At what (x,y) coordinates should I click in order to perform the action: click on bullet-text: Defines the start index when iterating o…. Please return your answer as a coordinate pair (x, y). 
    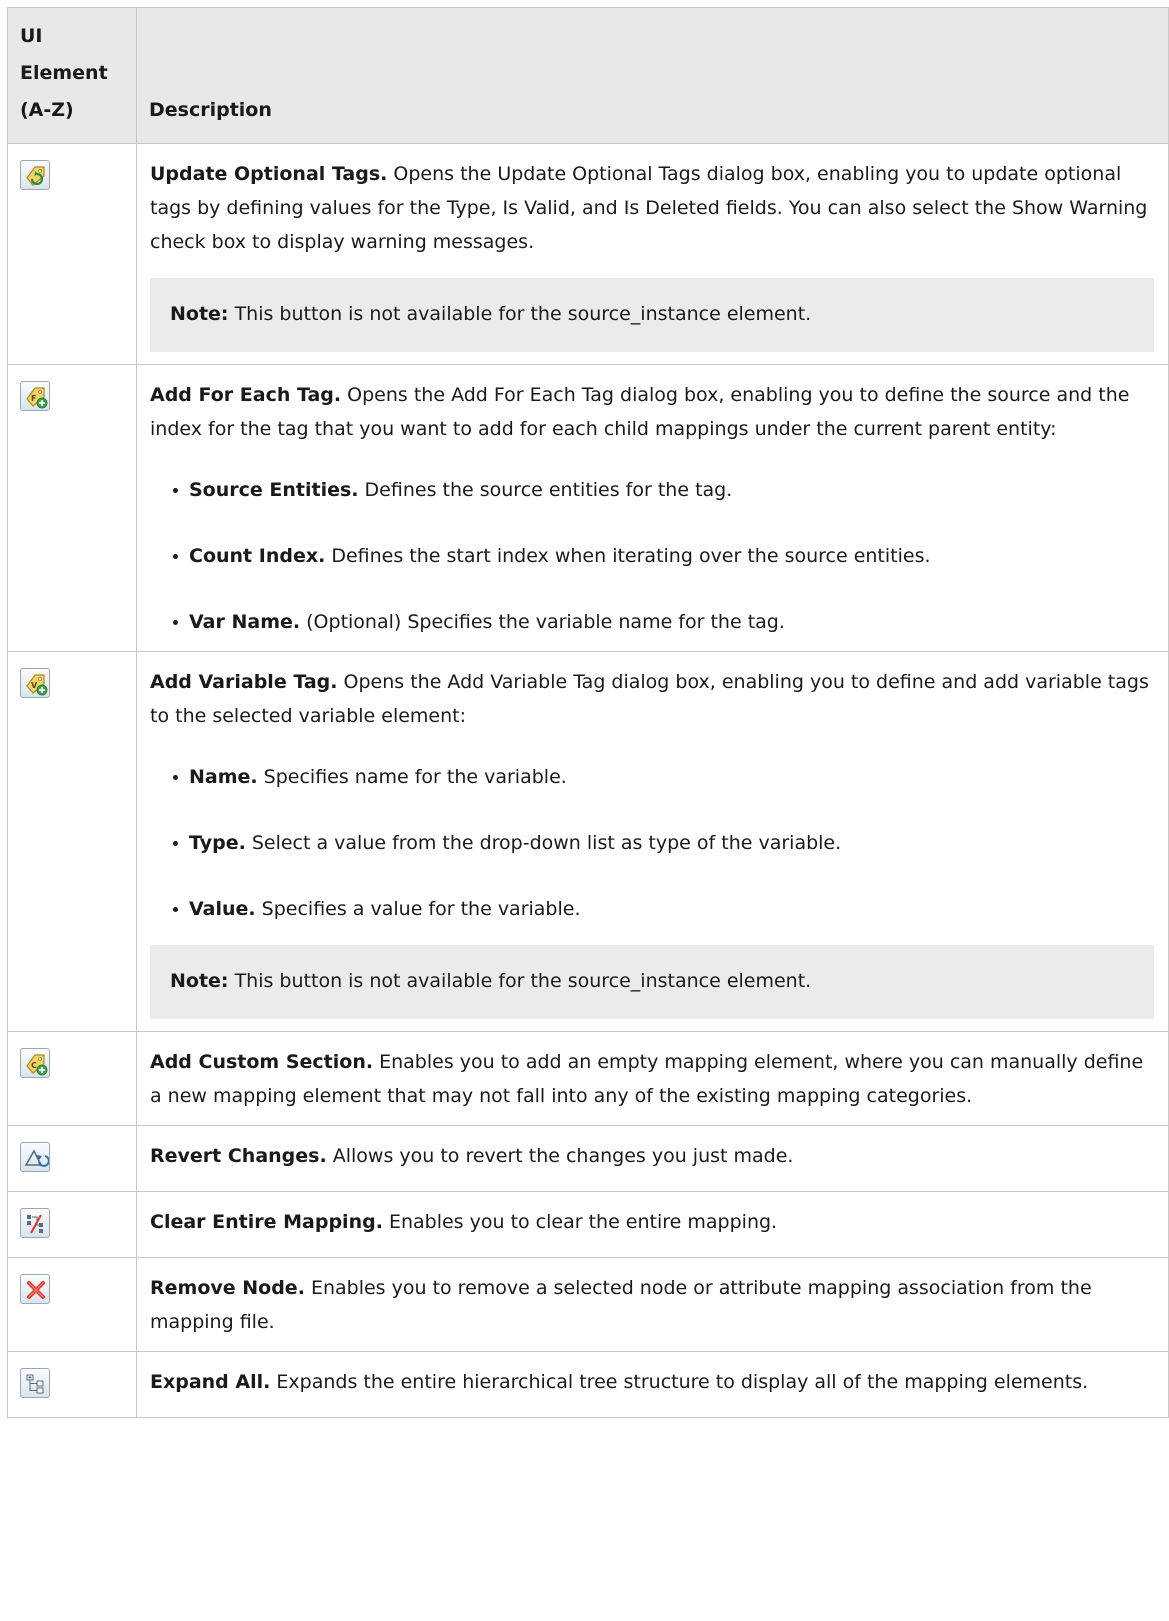
    Looking at the image, I should click on (628, 556).